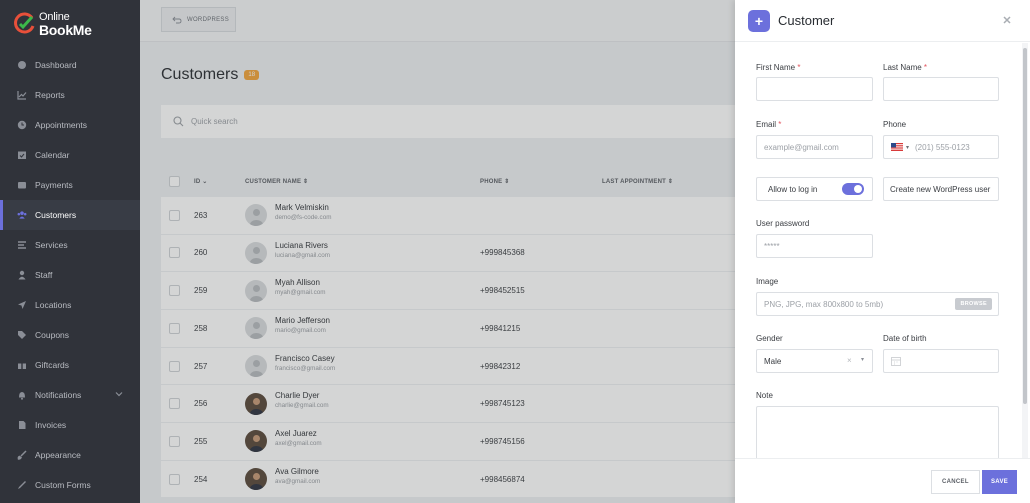  What do you see at coordinates (63, 485) in the screenshot?
I see `sidebar-item-label: Custom Forms` at bounding box center [63, 485].